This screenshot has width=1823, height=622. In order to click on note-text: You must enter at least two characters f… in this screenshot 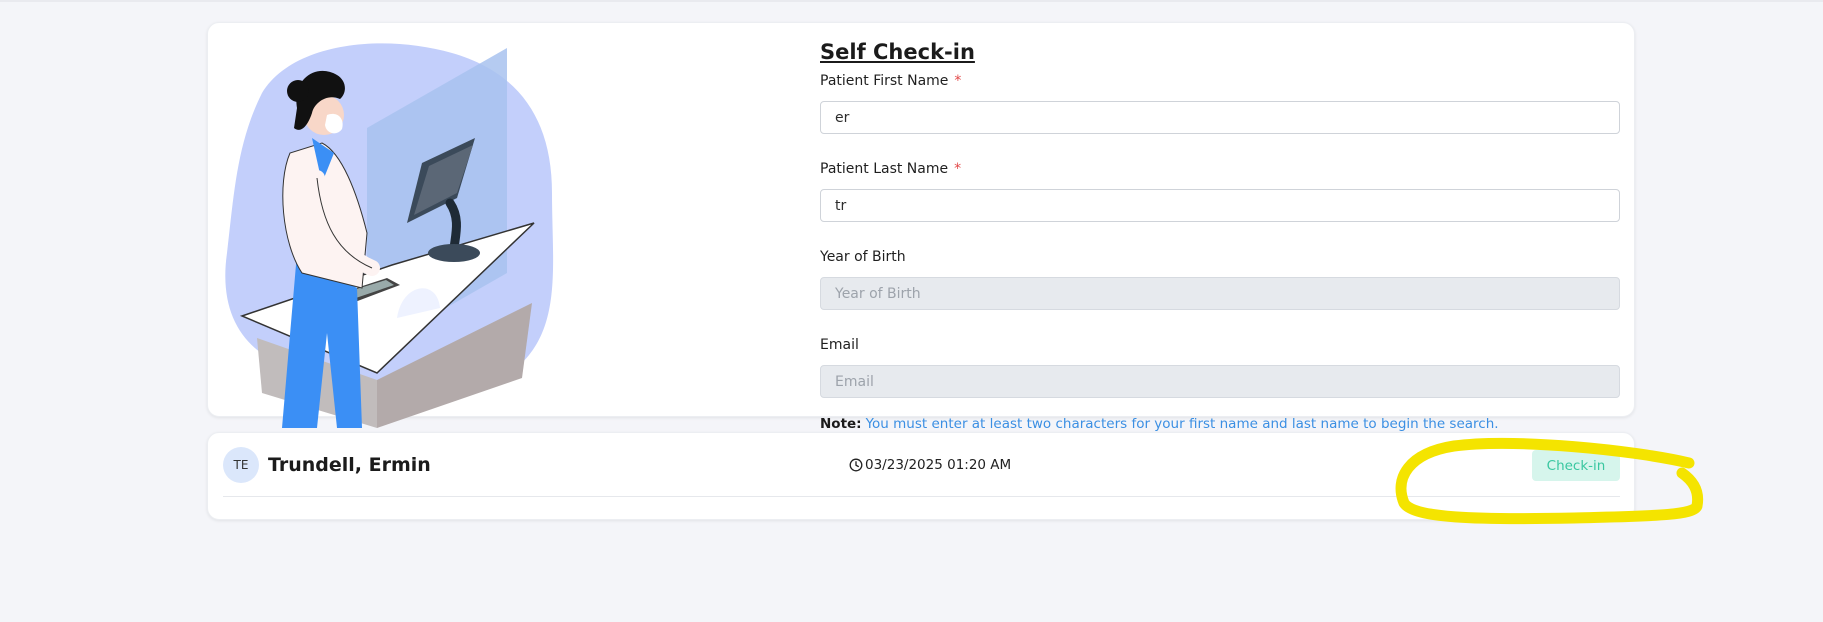, I will do `click(1182, 424)`.